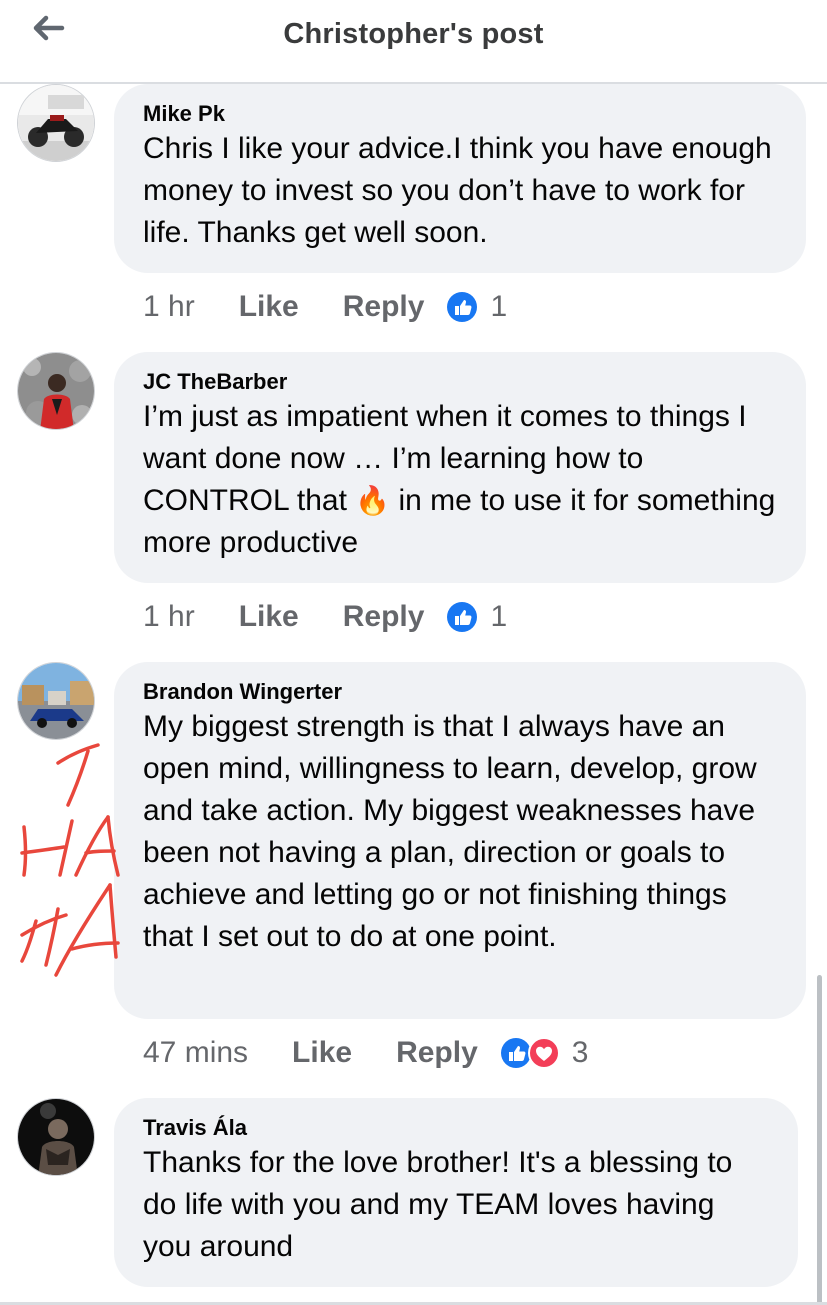 The height and width of the screenshot is (1305, 827). What do you see at coordinates (460, 692) in the screenshot?
I see `comment-author: Brandon Wingerter` at bounding box center [460, 692].